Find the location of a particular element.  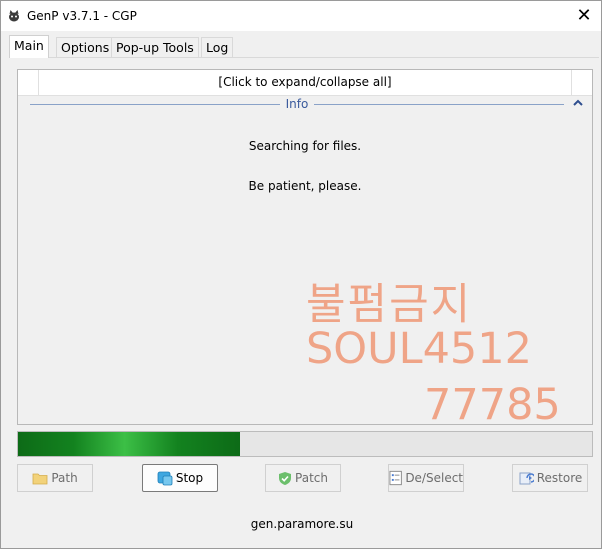

stop-button: Stop is located at coordinates (180, 478).